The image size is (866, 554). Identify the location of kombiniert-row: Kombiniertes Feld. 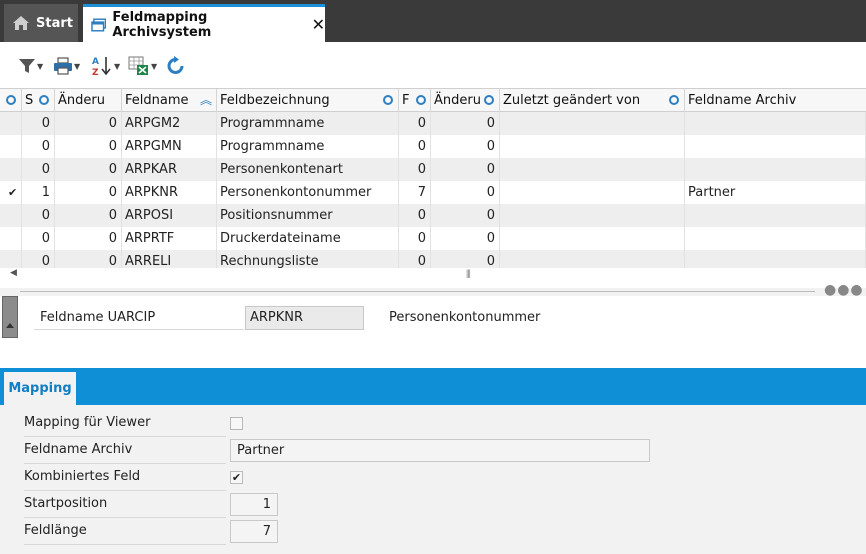
(125, 478).